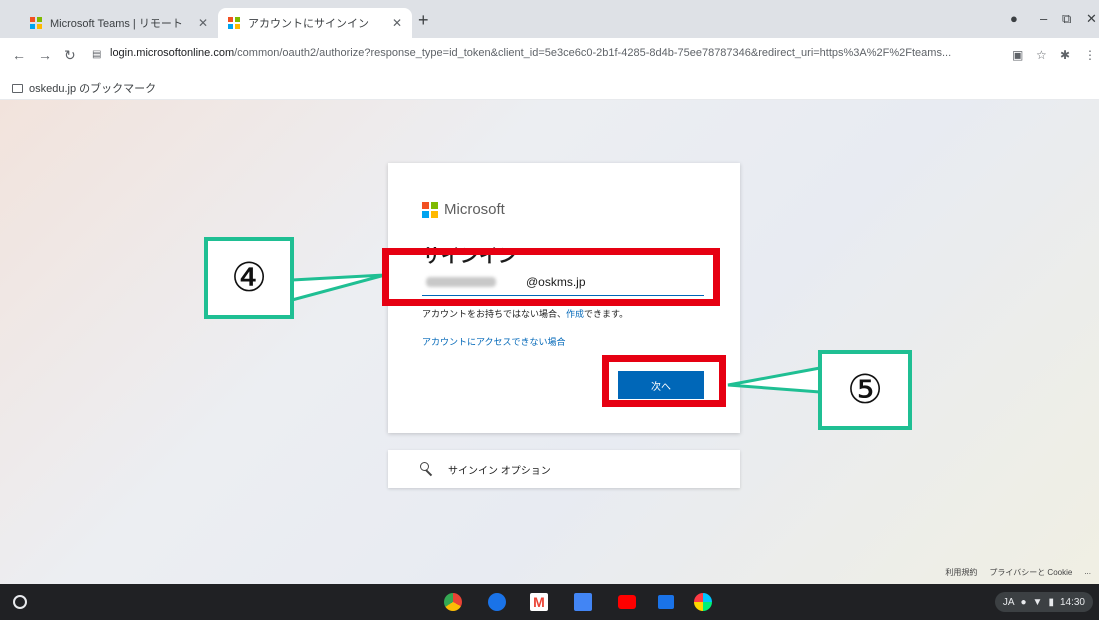  What do you see at coordinates (497, 602) in the screenshot?
I see `files-icon` at bounding box center [497, 602].